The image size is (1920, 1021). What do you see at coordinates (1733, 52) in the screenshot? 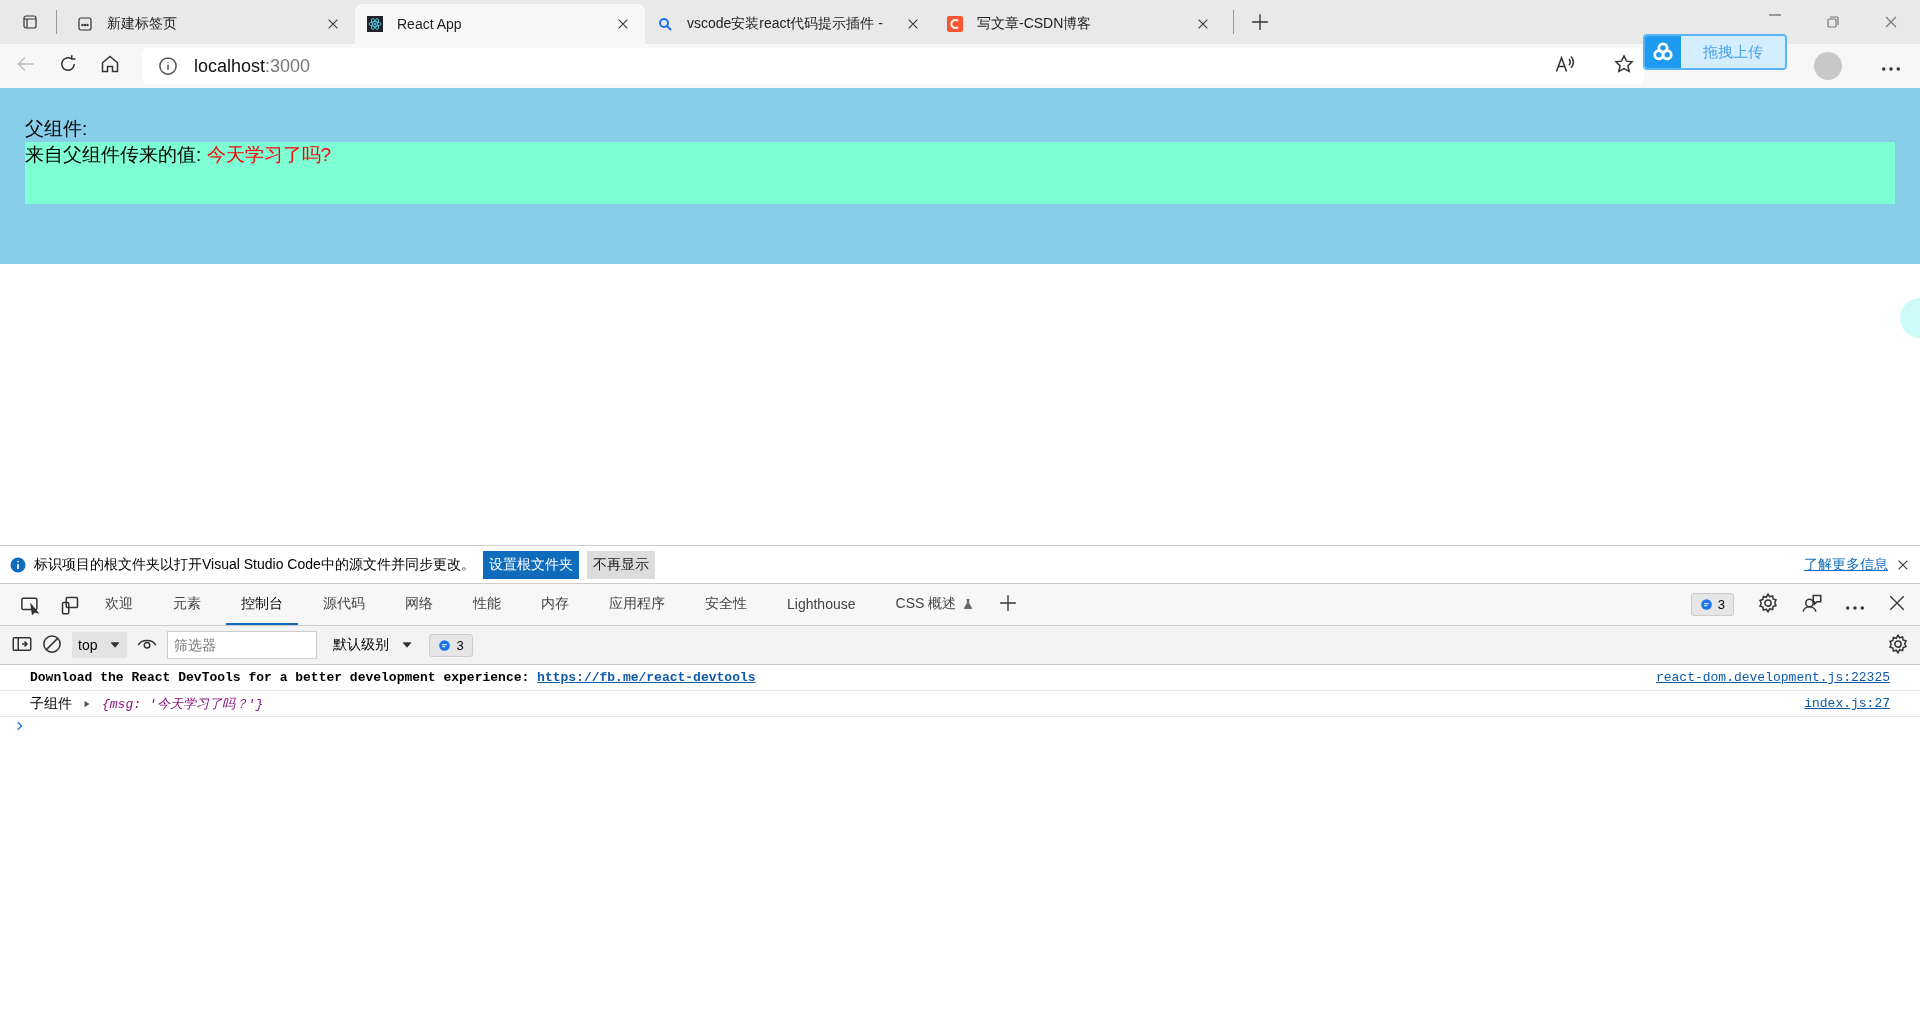
I see `upload-label: 拖拽上传` at bounding box center [1733, 52].